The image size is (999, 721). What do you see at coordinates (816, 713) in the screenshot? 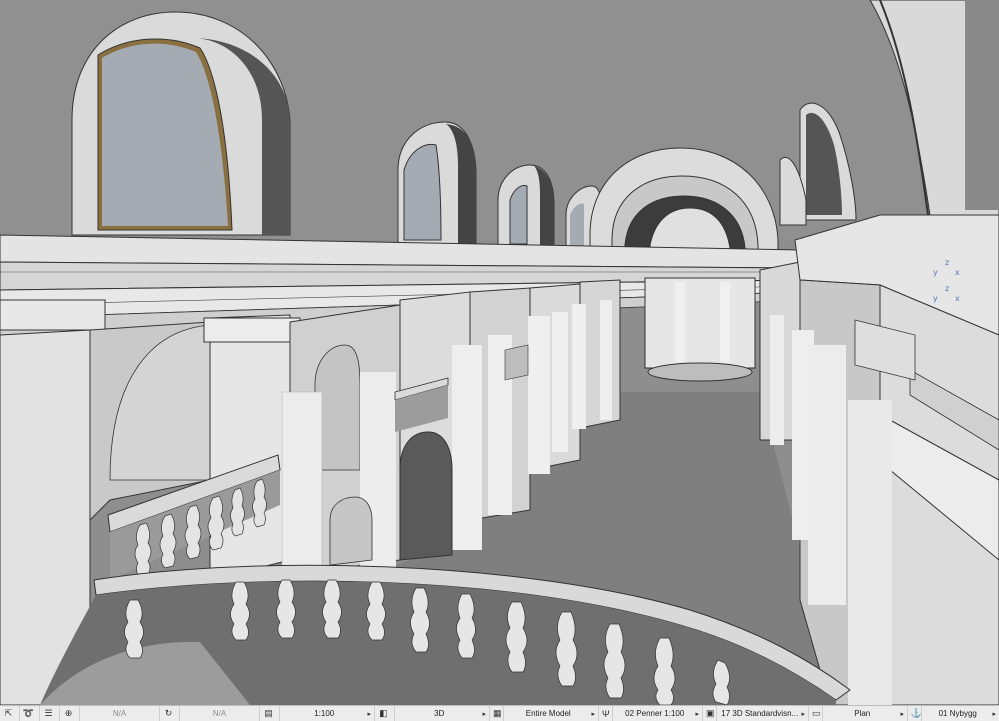
I see `plan-icon: ▭` at bounding box center [816, 713].